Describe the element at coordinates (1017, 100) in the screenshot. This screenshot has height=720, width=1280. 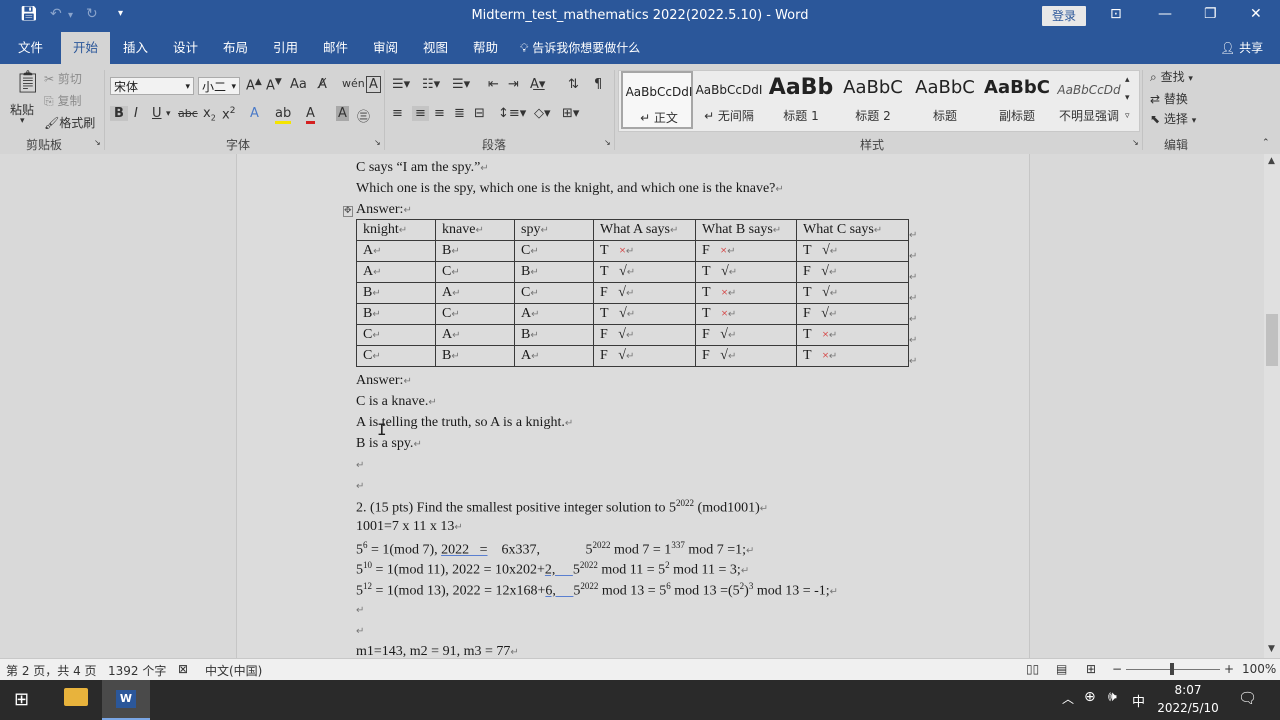
I see `style-subtitle: AaBbC 副标题` at that location.